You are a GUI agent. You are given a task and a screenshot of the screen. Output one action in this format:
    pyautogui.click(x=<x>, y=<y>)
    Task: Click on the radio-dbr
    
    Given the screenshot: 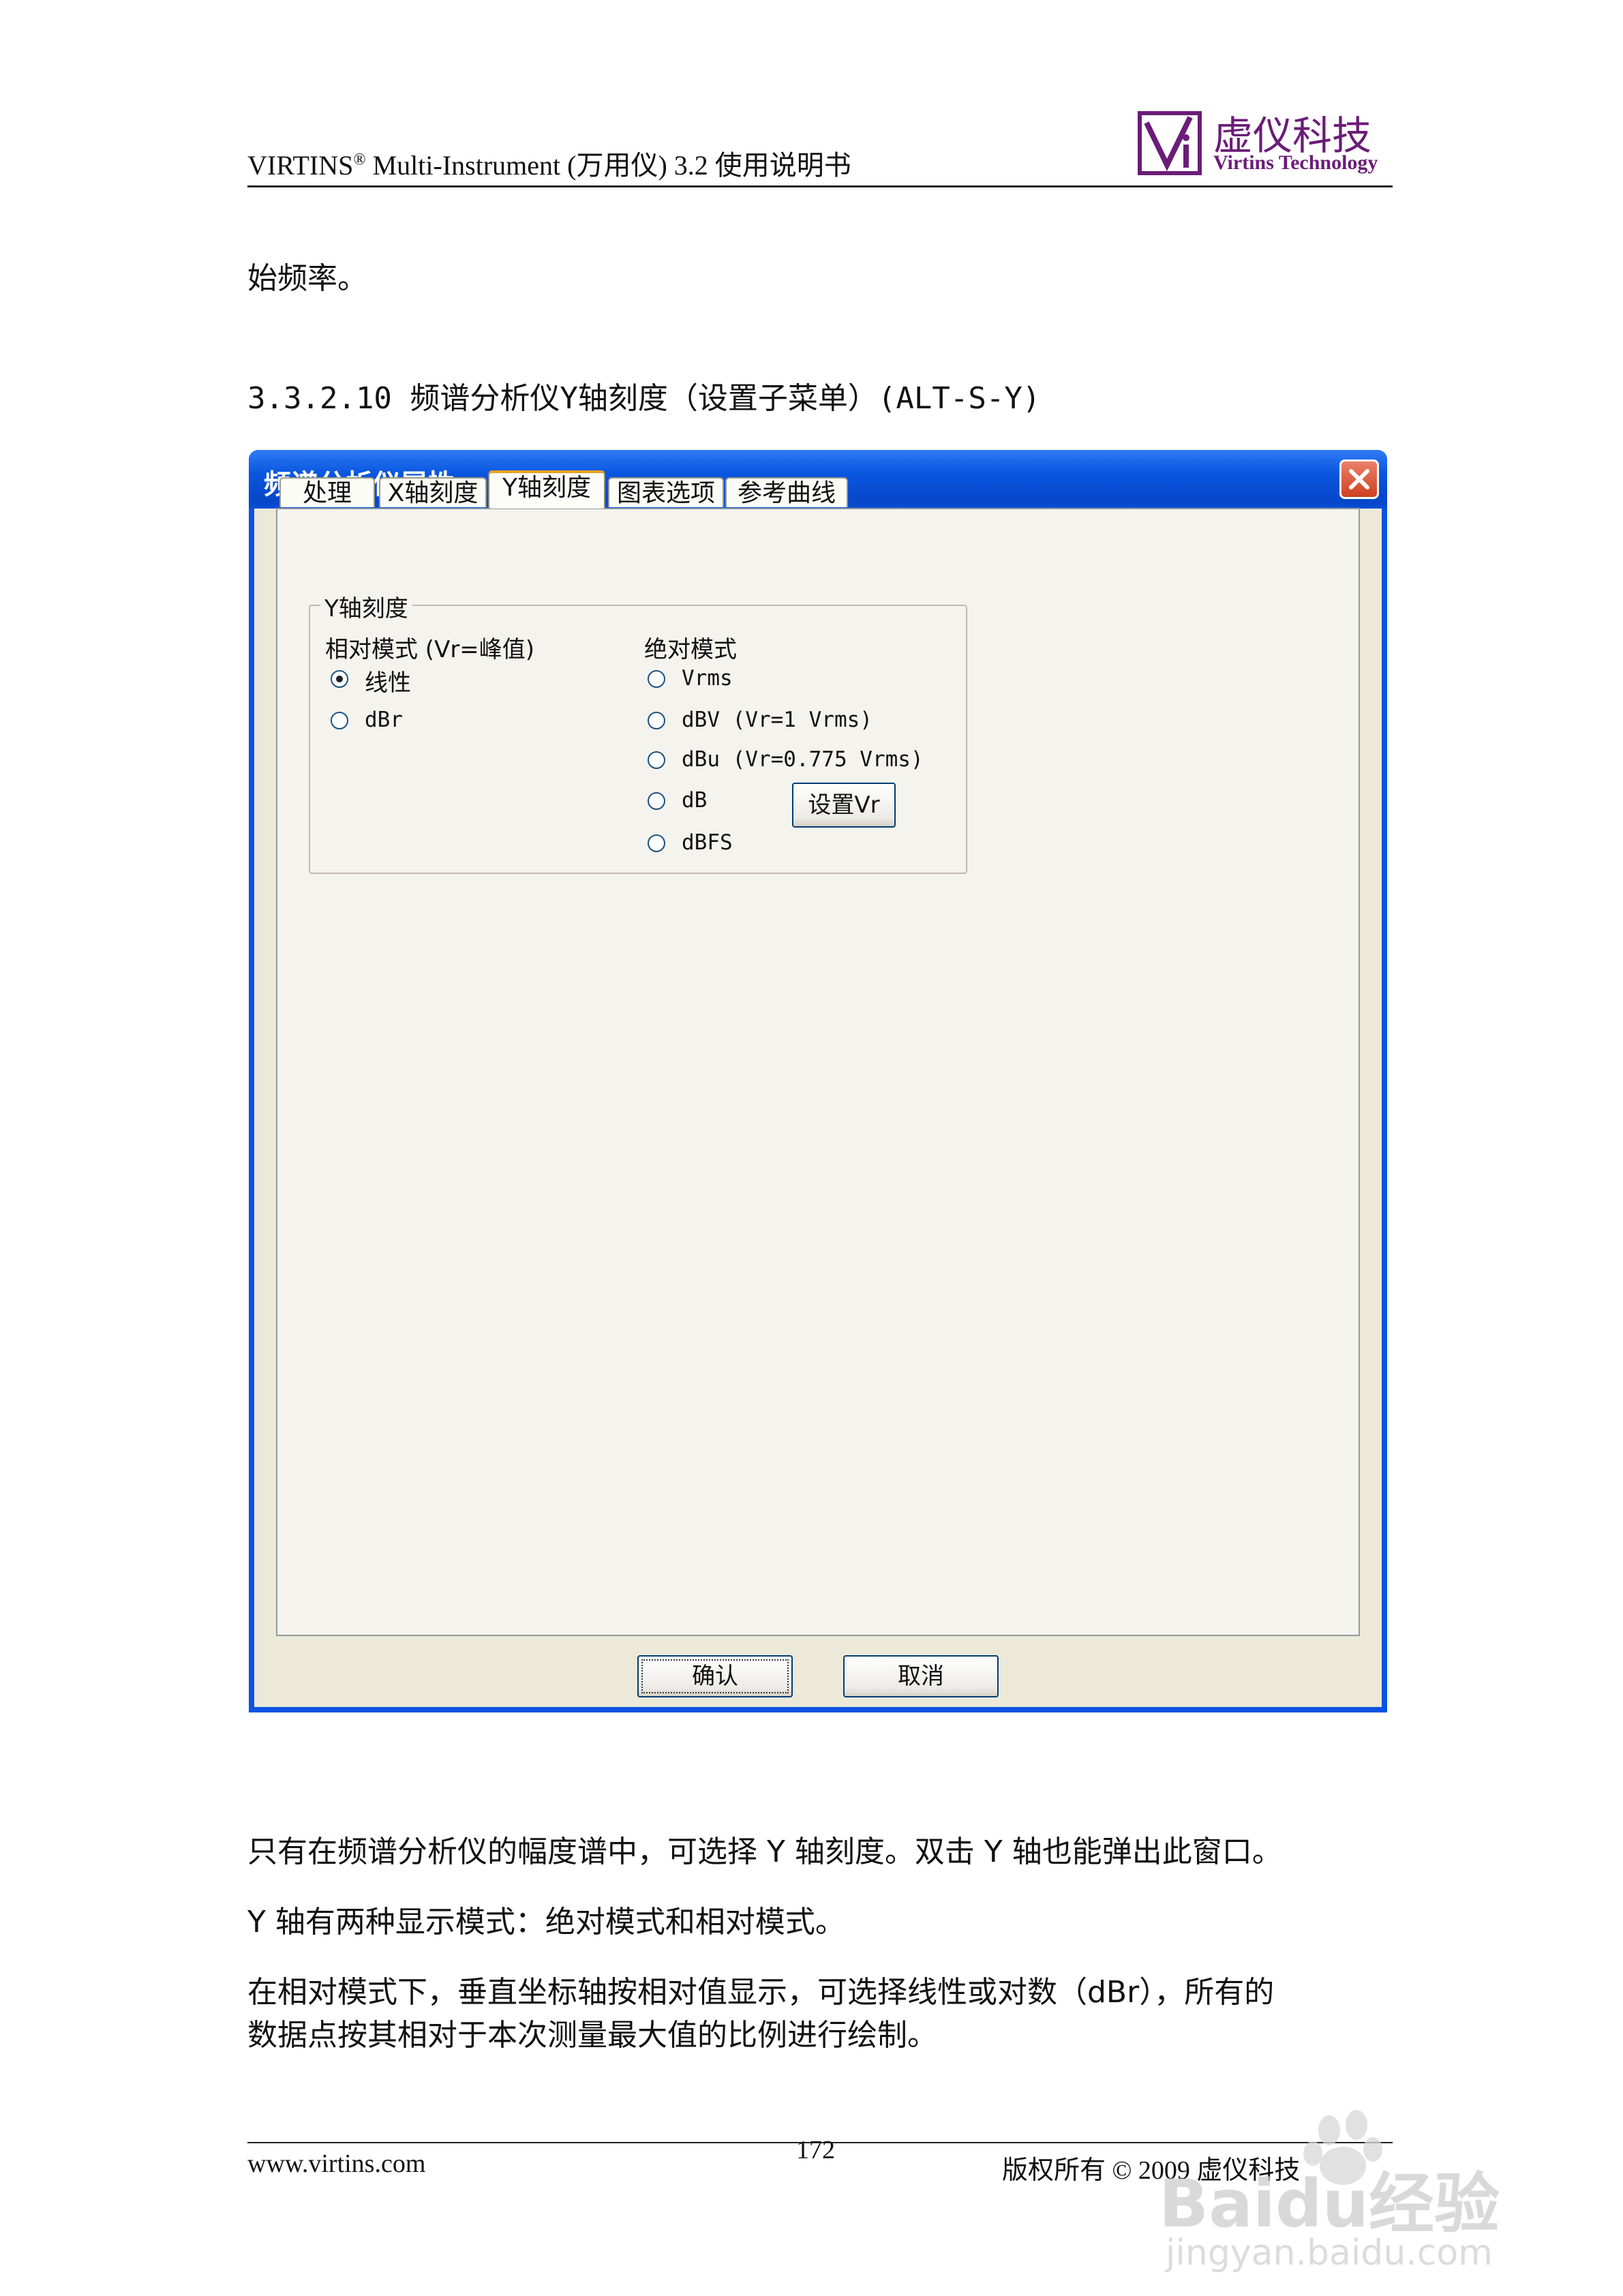 What is the action you would take?
    pyautogui.click(x=339, y=721)
    